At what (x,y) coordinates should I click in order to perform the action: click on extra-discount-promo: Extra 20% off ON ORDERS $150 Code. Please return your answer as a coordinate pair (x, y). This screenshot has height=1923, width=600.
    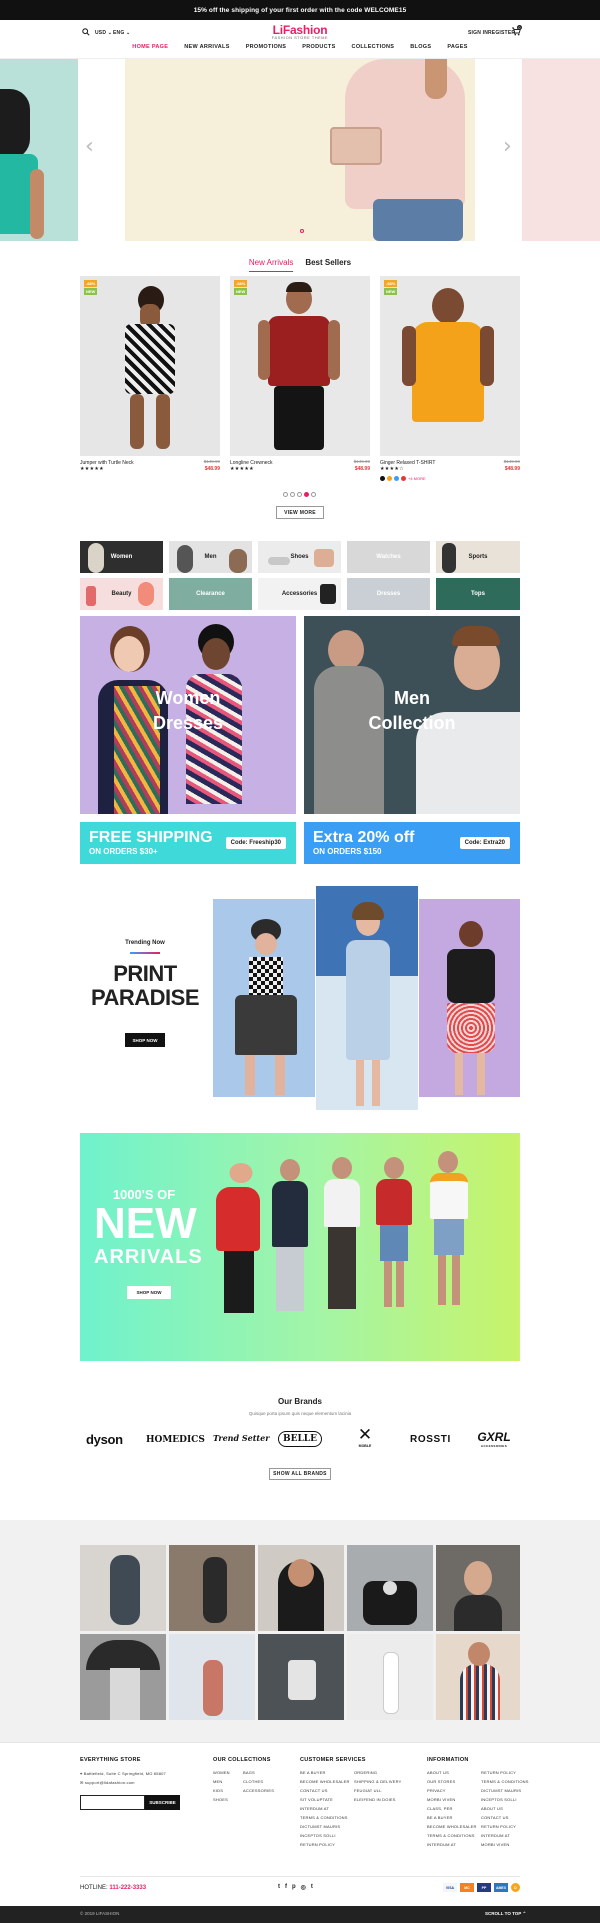
    Looking at the image, I should click on (412, 843).